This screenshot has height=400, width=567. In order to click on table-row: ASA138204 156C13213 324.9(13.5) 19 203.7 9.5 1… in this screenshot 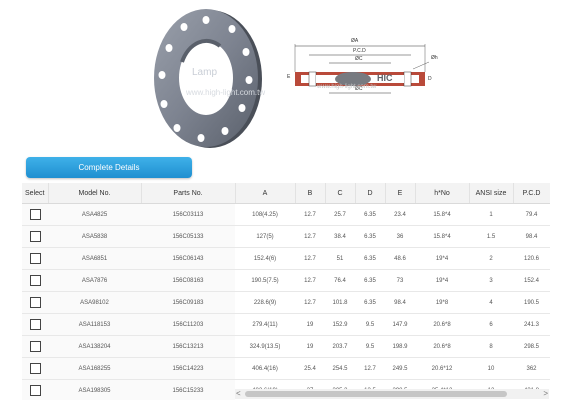, I will do `click(286, 346)`.